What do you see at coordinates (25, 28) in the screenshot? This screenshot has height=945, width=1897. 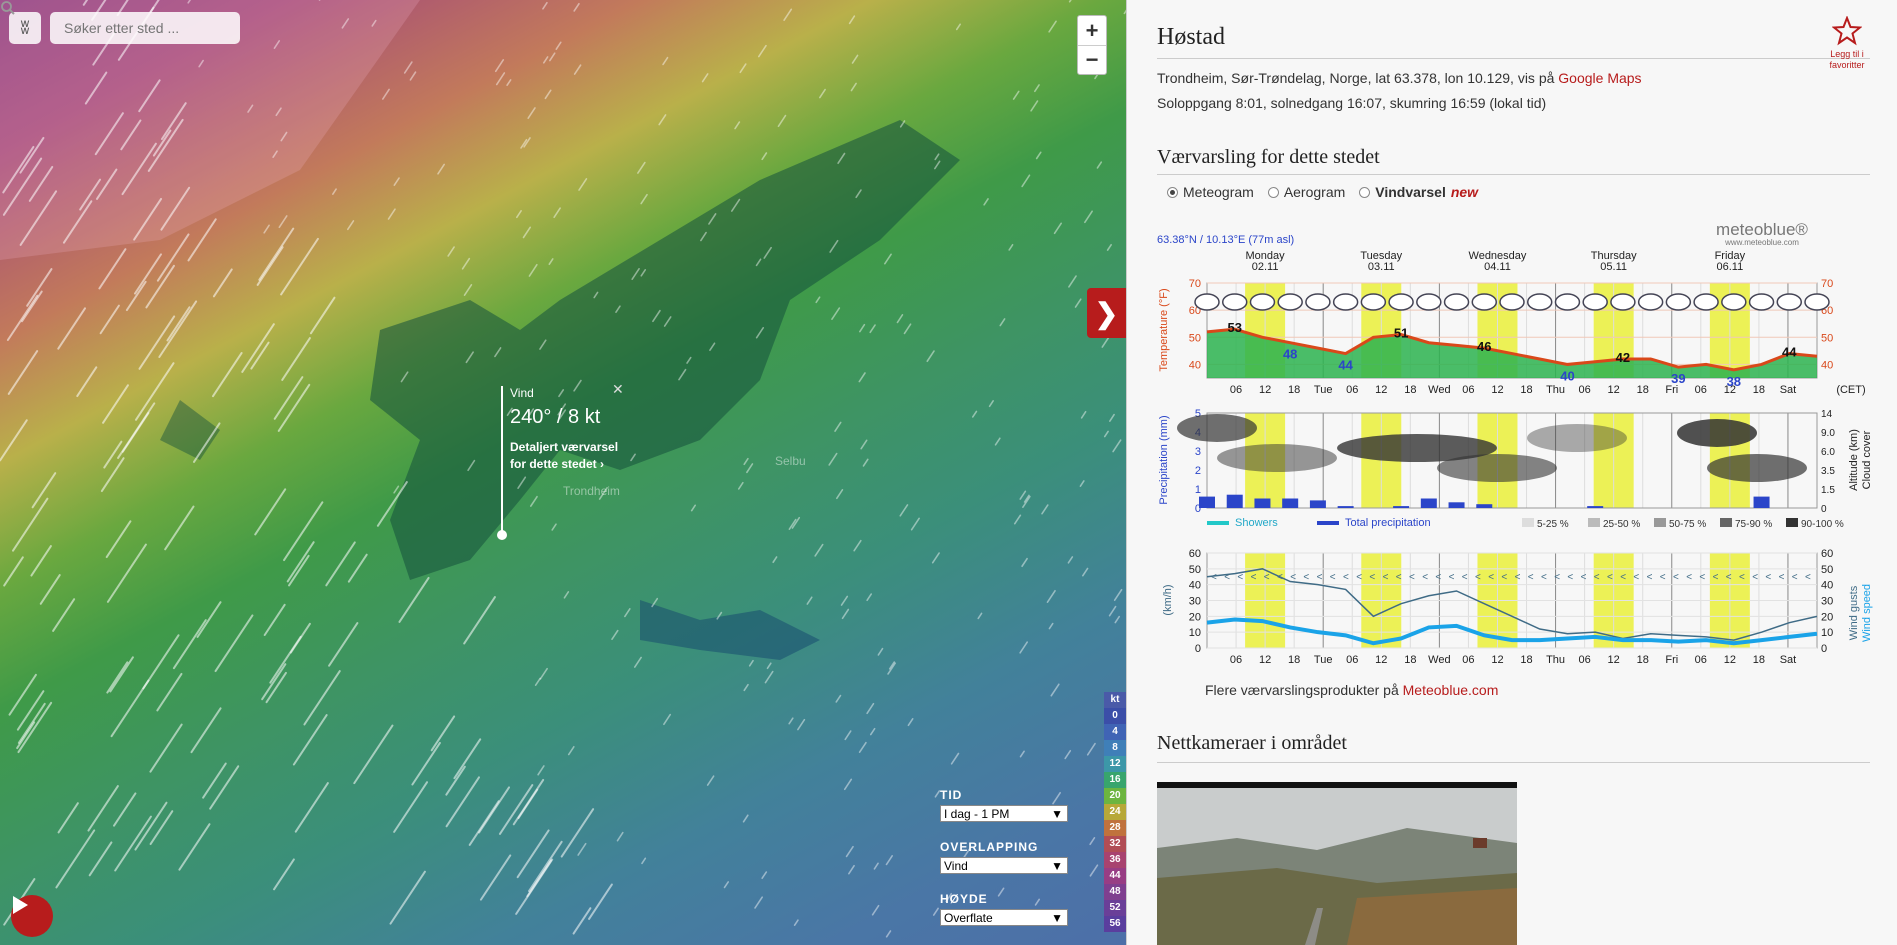 I see `app-logo: ʬ` at bounding box center [25, 28].